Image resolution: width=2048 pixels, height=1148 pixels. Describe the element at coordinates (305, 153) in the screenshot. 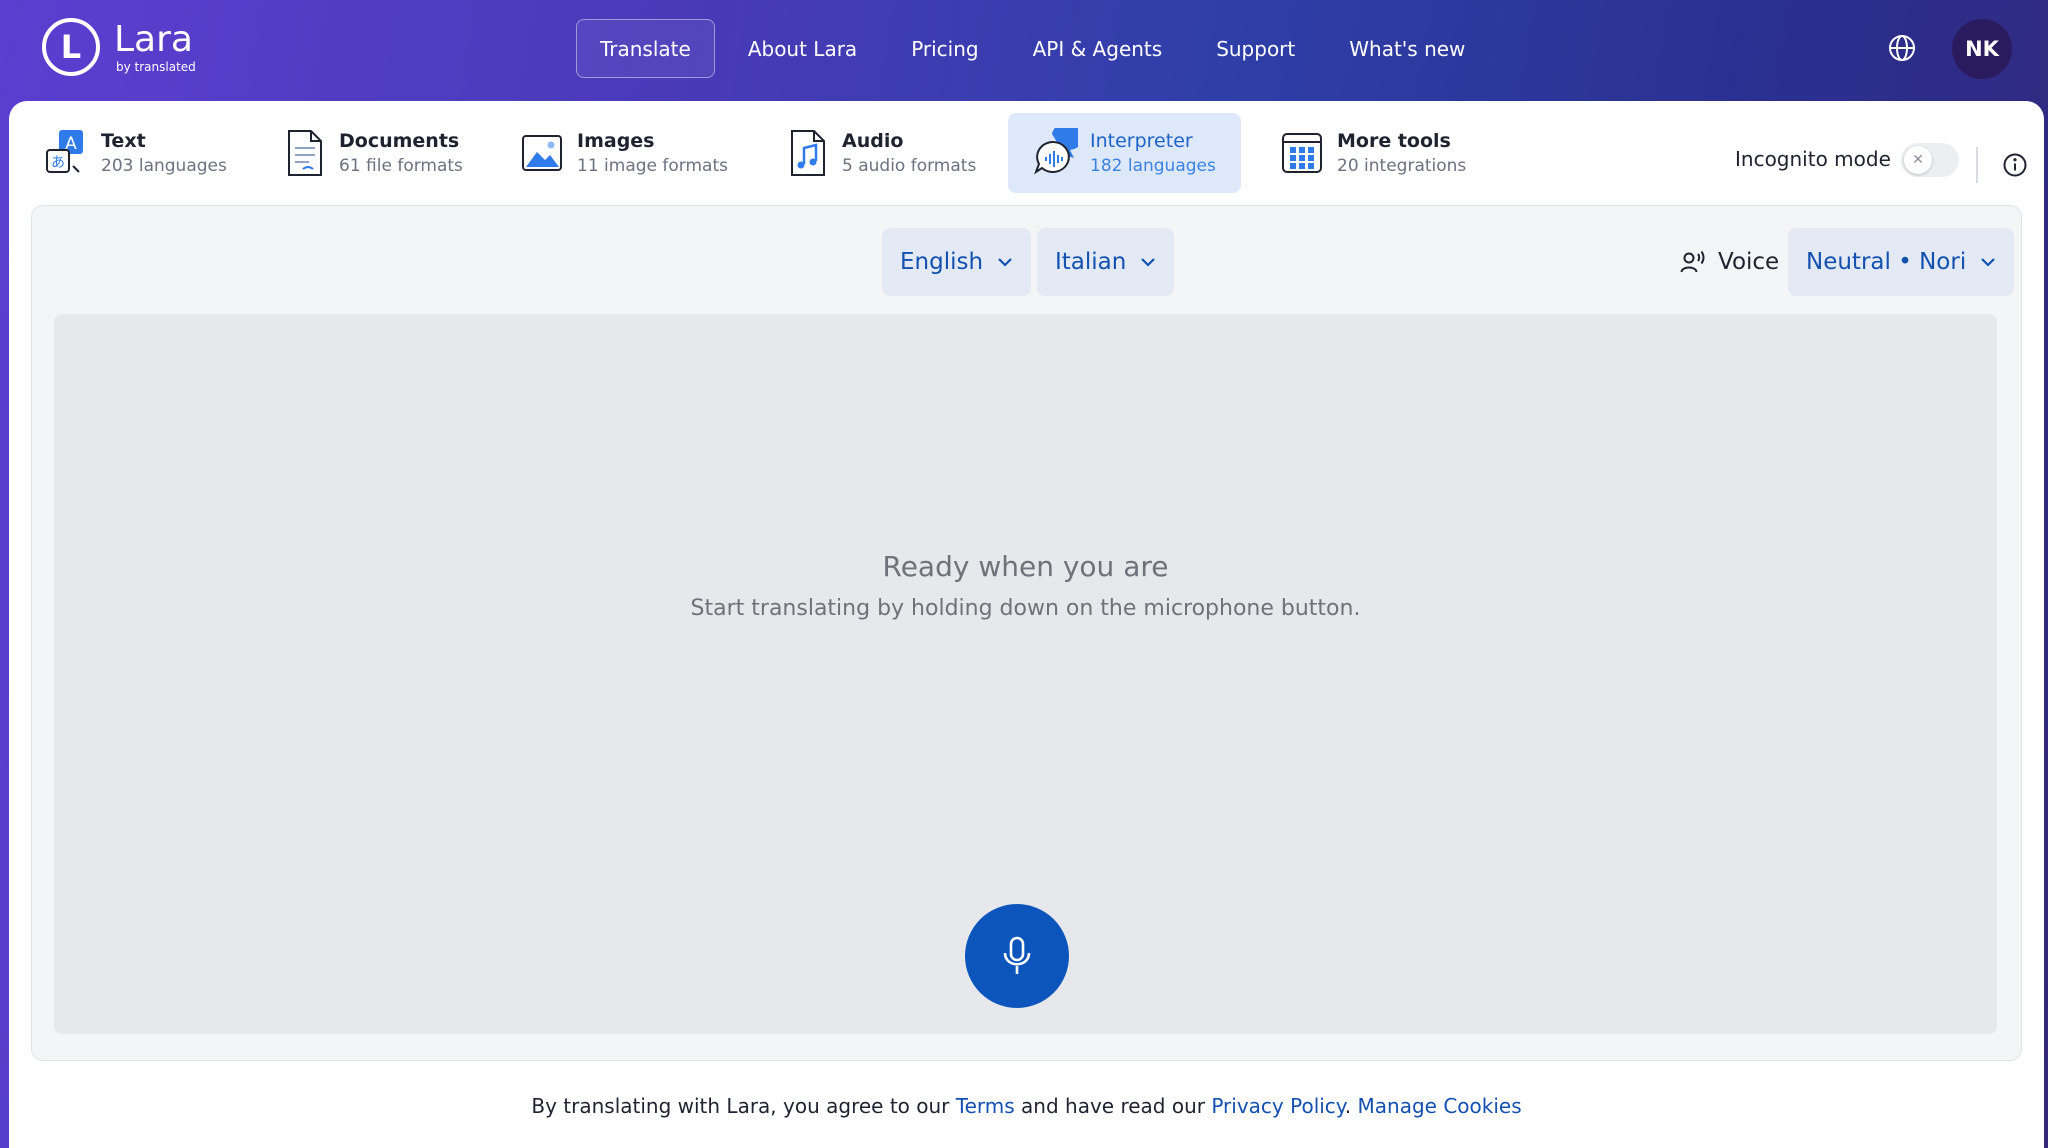

I see `document-icon` at that location.